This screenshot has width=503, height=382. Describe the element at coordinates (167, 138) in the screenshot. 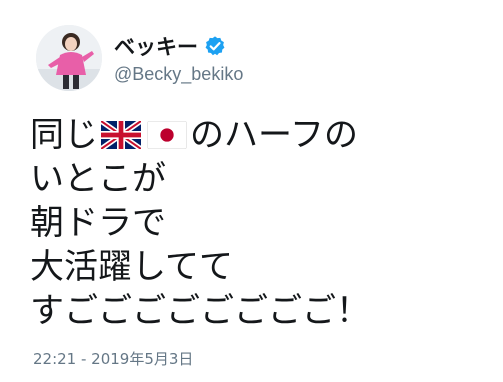

I see `japan-flag-icon` at that location.